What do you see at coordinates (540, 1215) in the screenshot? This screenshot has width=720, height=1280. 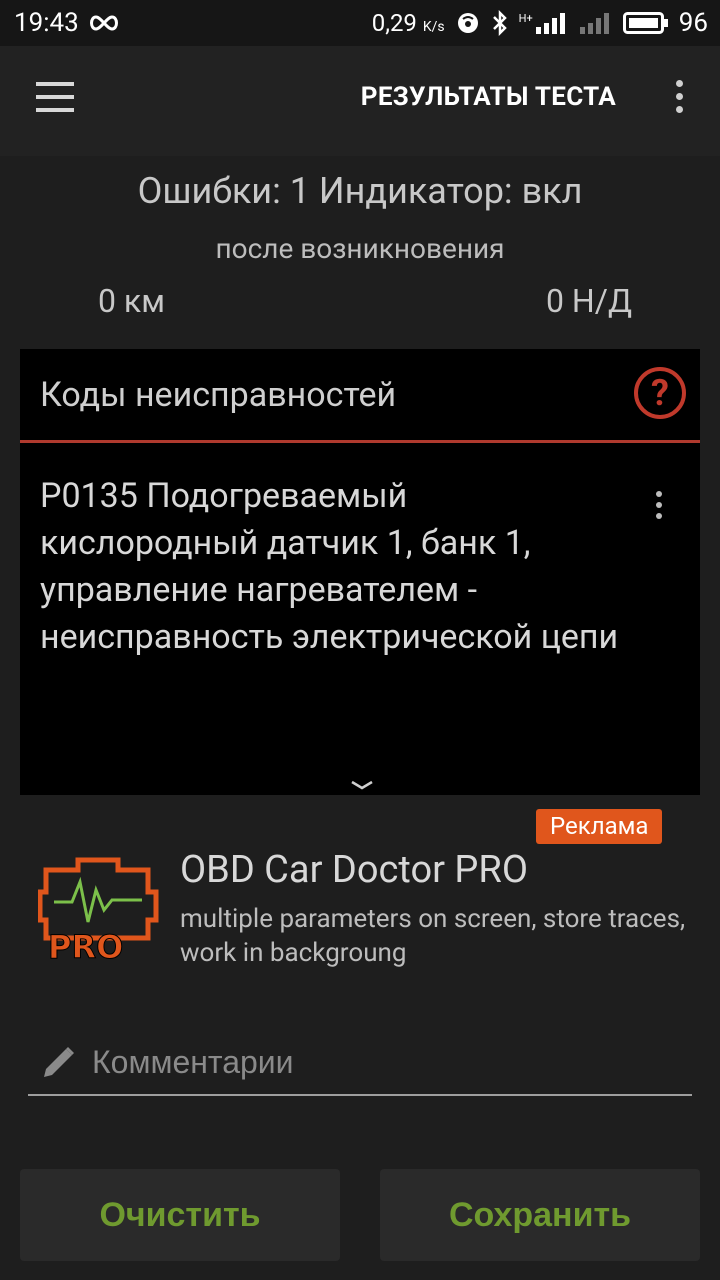 I see `save-button: Сохранить` at bounding box center [540, 1215].